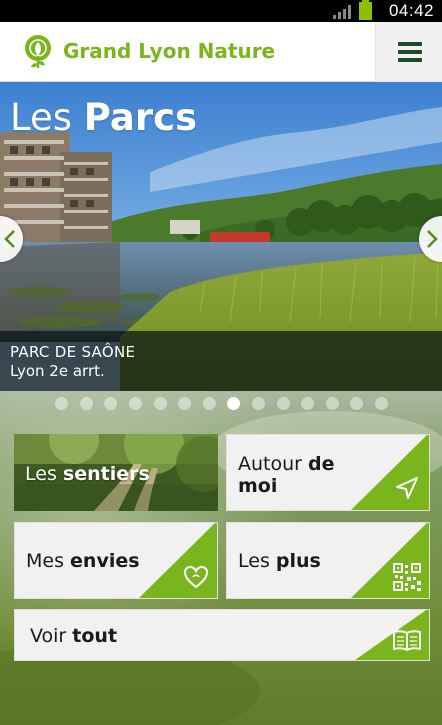  I want to click on tile-label: Voir tout, so click(74, 636).